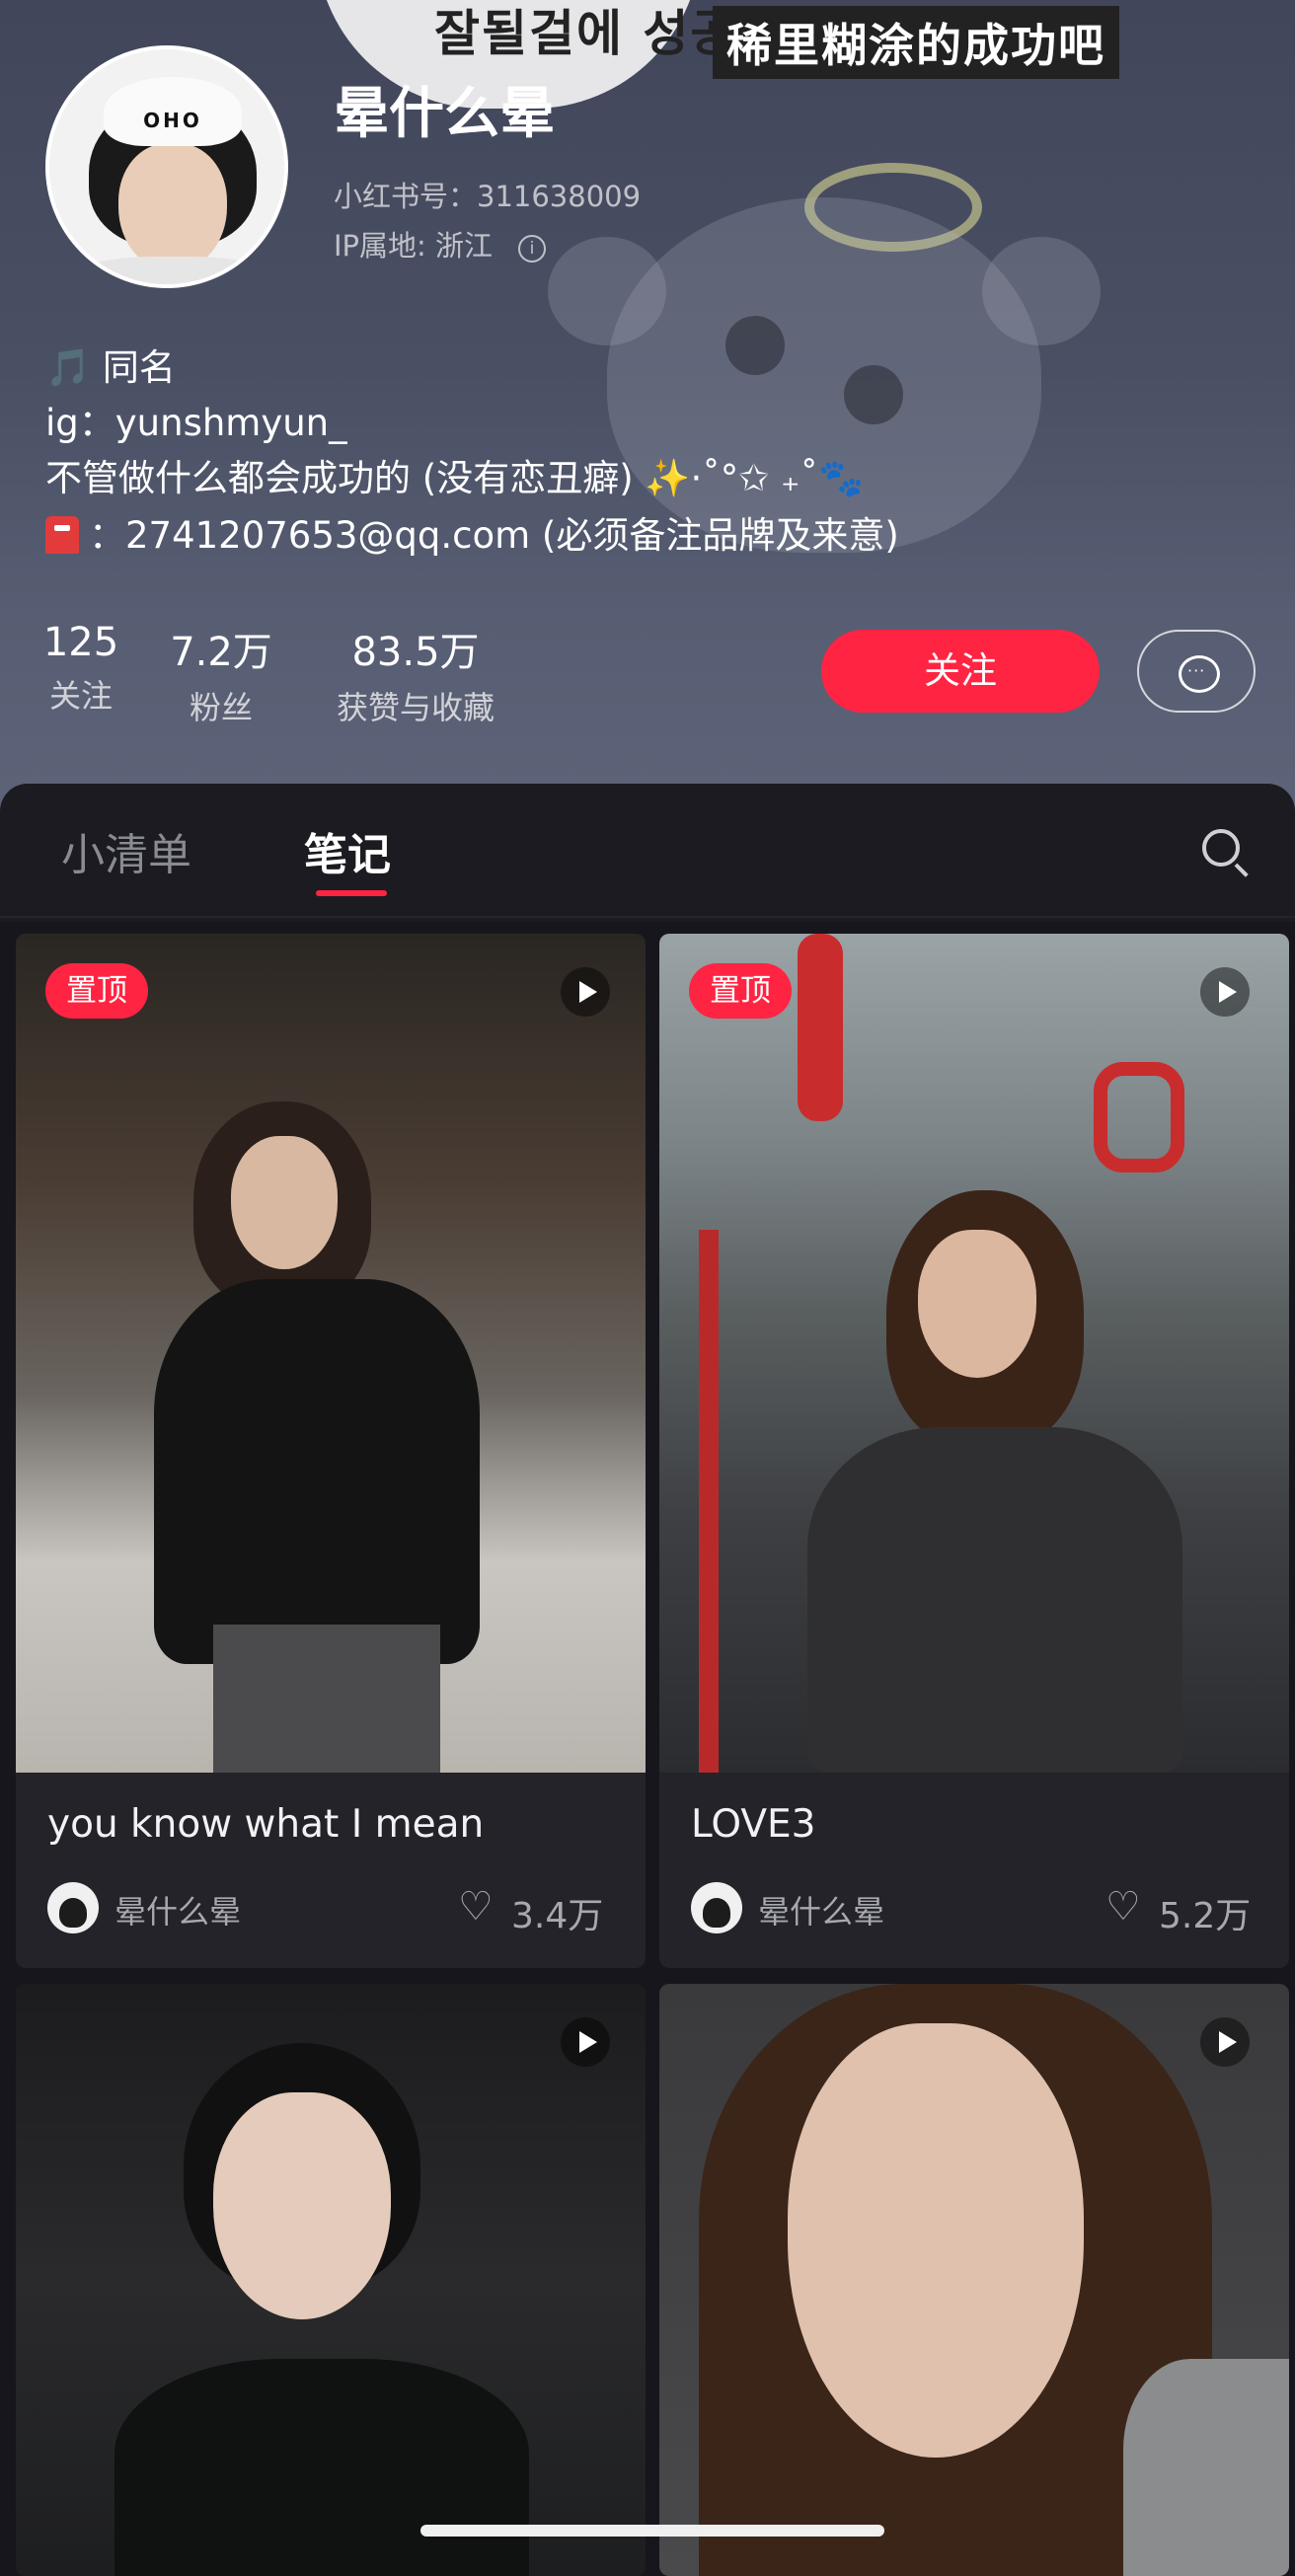 This screenshot has width=1295, height=2576. Describe the element at coordinates (80, 668) in the screenshot. I see `stat-following: 125 关注` at that location.